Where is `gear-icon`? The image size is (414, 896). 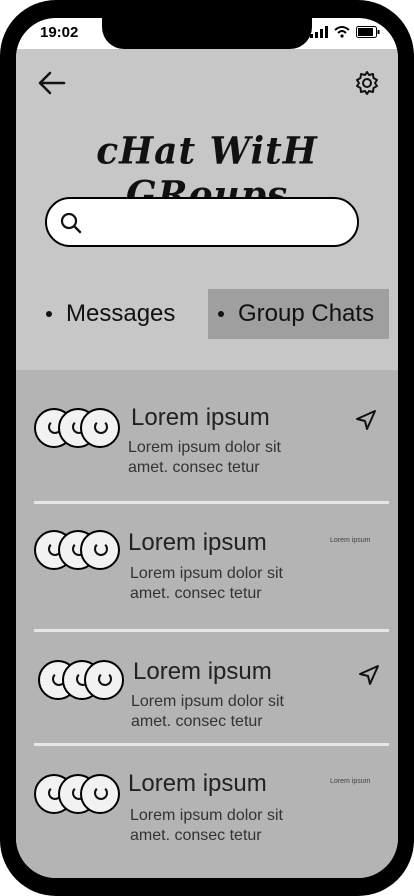 gear-icon is located at coordinates (367, 83).